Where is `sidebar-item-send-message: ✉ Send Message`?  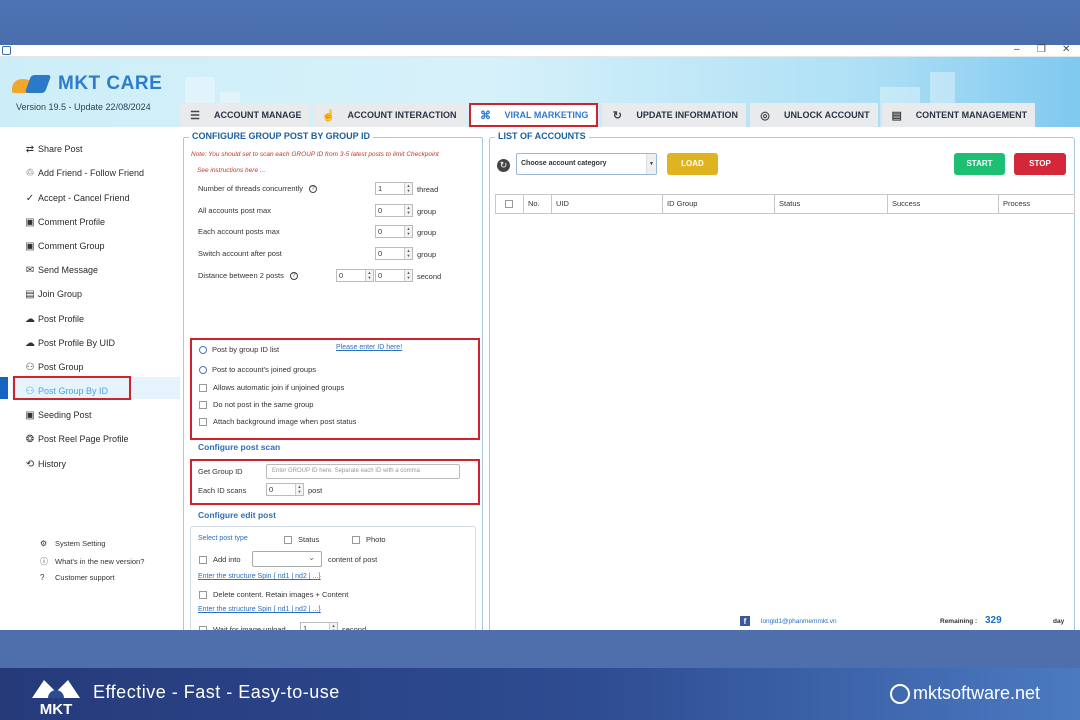
sidebar-item-send-message: ✉ Send Message is located at coordinates (61, 270).